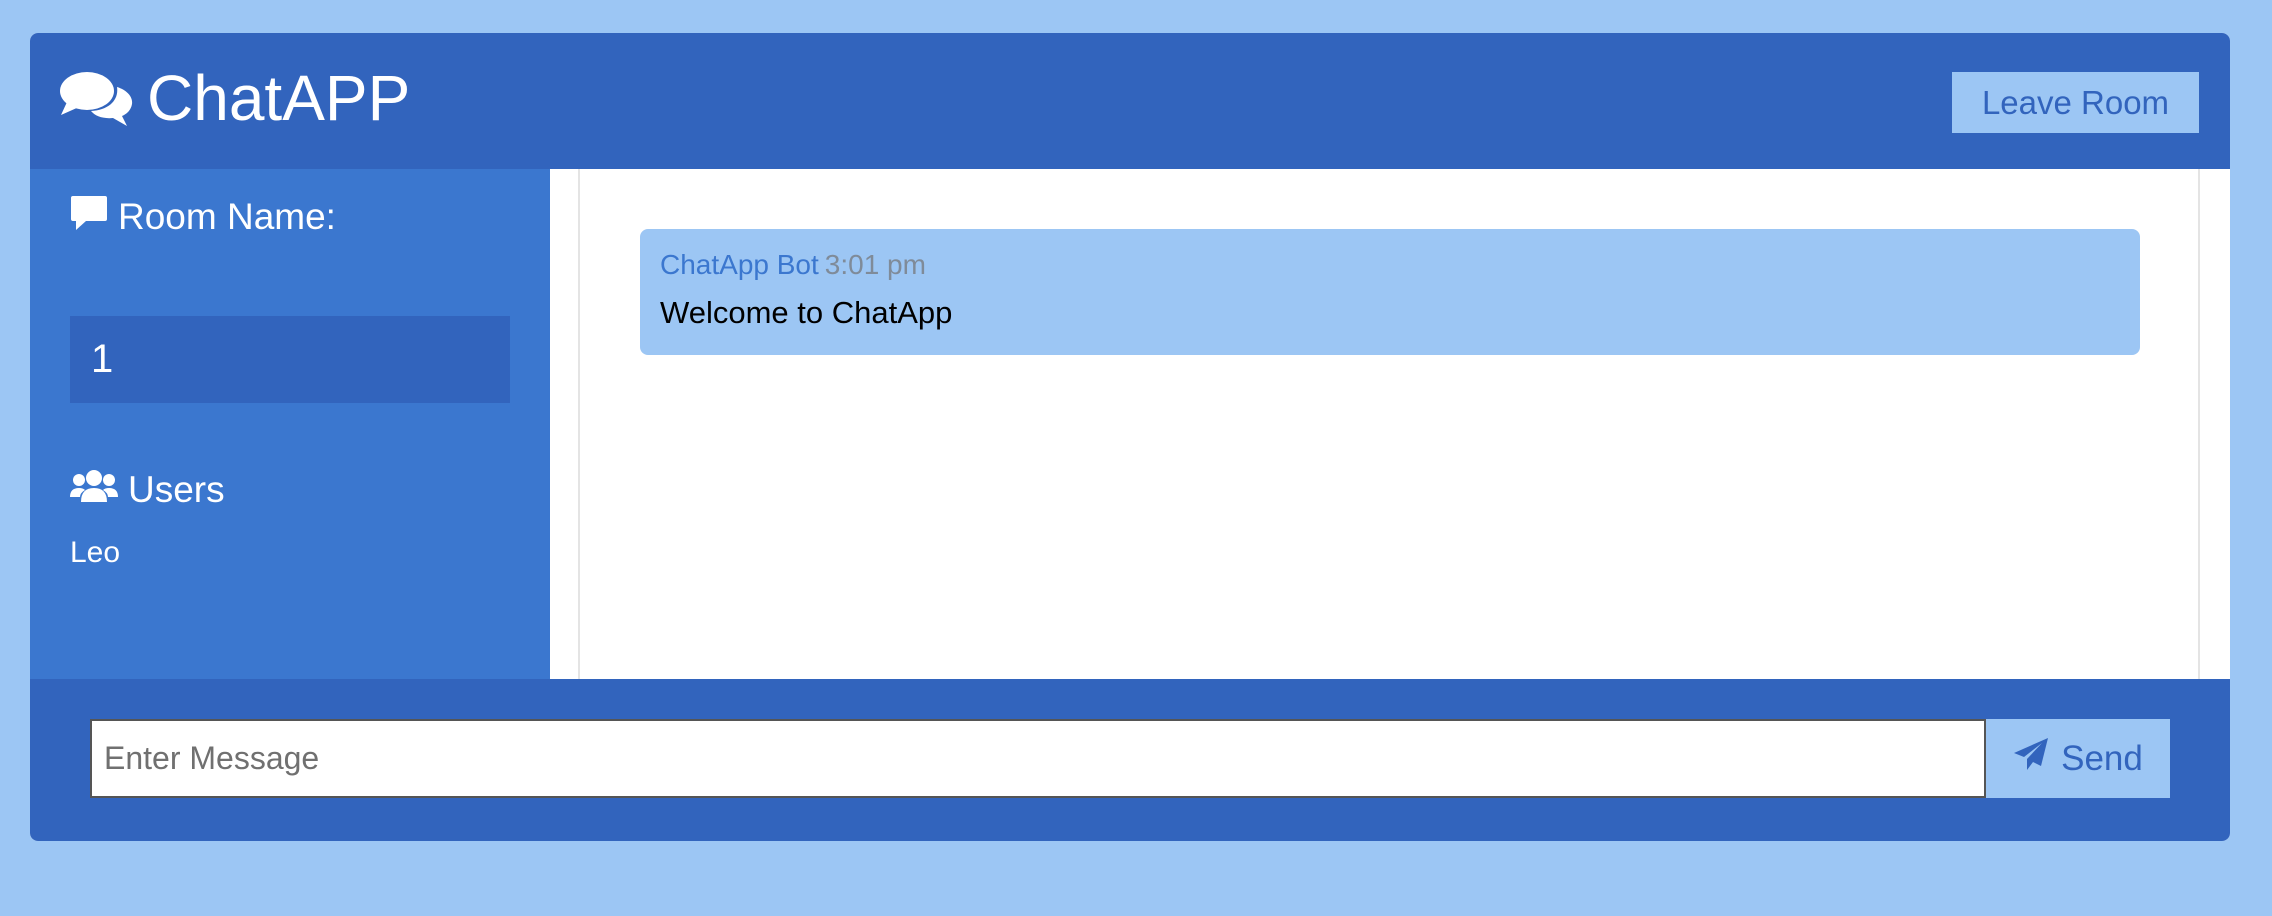 The image size is (2272, 916). I want to click on leave-room-button: Leave Room, so click(2075, 102).